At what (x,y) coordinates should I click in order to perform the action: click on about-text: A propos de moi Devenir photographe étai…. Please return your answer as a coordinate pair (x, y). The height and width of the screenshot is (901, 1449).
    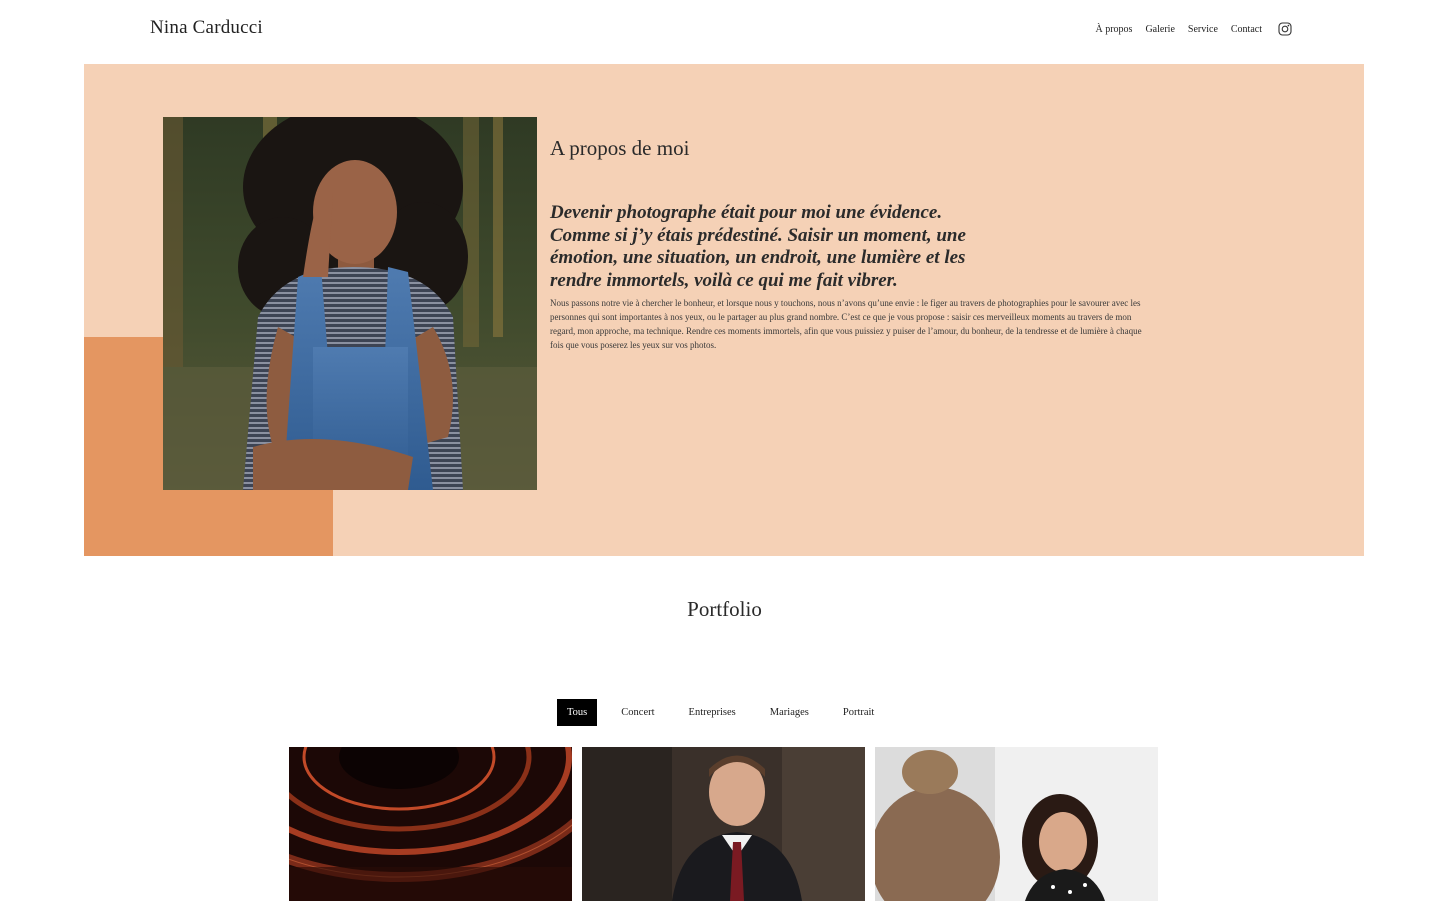
    Looking at the image, I should click on (850, 244).